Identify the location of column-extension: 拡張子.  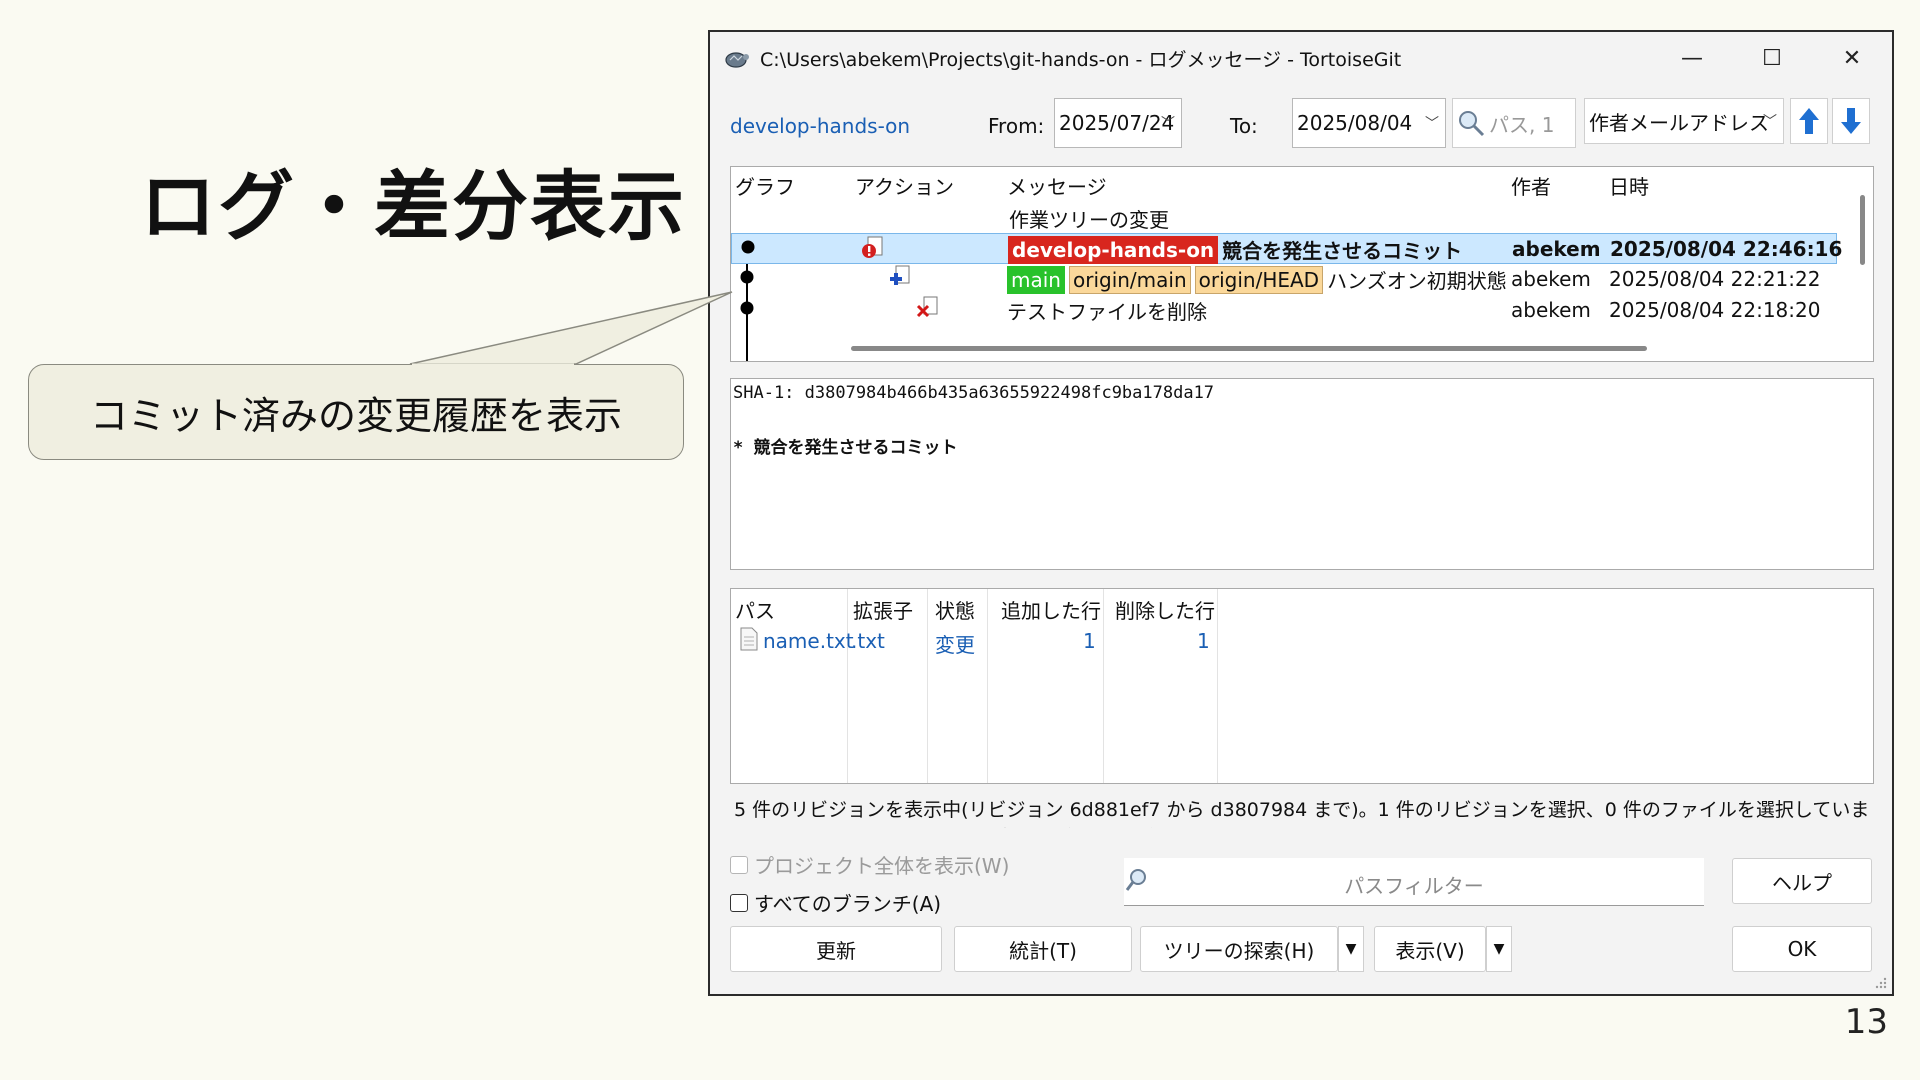
(883, 609).